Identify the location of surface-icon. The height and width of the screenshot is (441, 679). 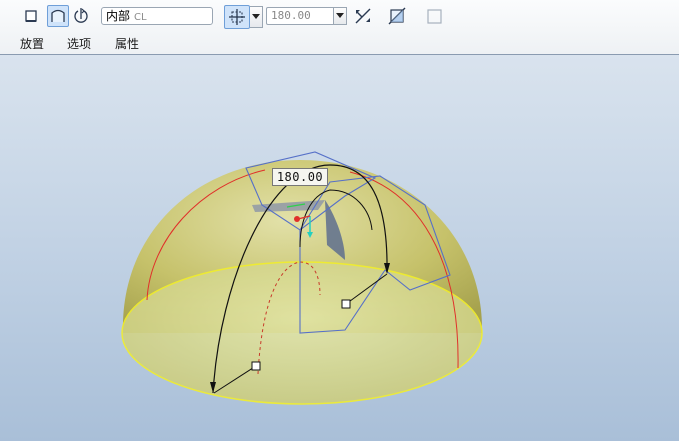
(58, 15).